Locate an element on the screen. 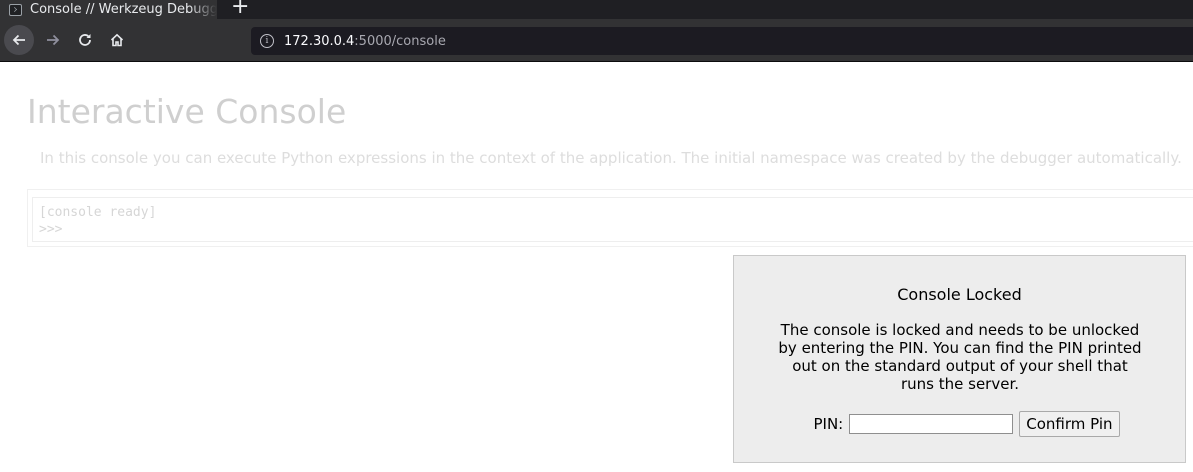 The height and width of the screenshot is (472, 1193). browser-tab: Console // Werkzeug Debugger is located at coordinates (108, 9).